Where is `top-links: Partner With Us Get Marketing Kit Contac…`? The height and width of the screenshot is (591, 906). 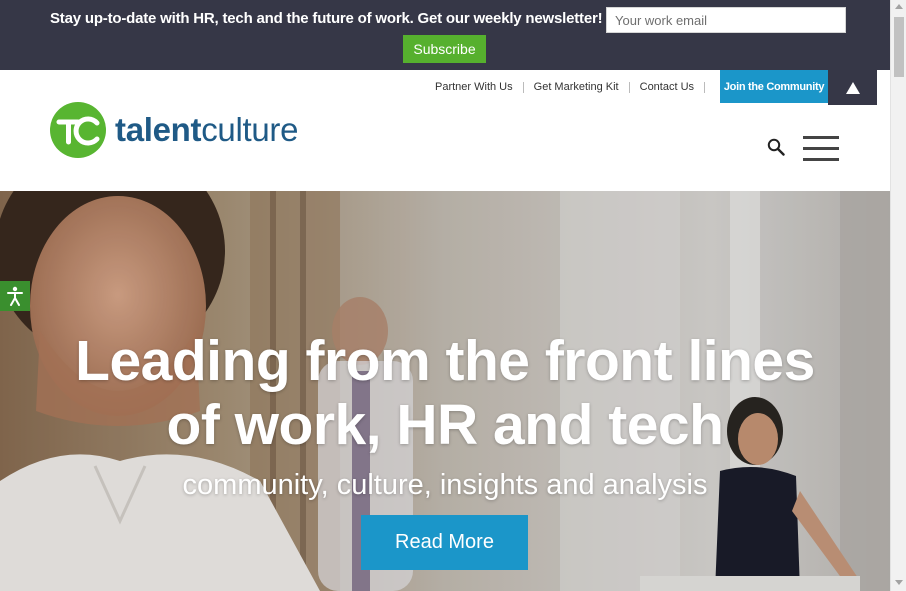
top-links: Partner With Us Get Marketing Kit Contac… is located at coordinates (565, 87).